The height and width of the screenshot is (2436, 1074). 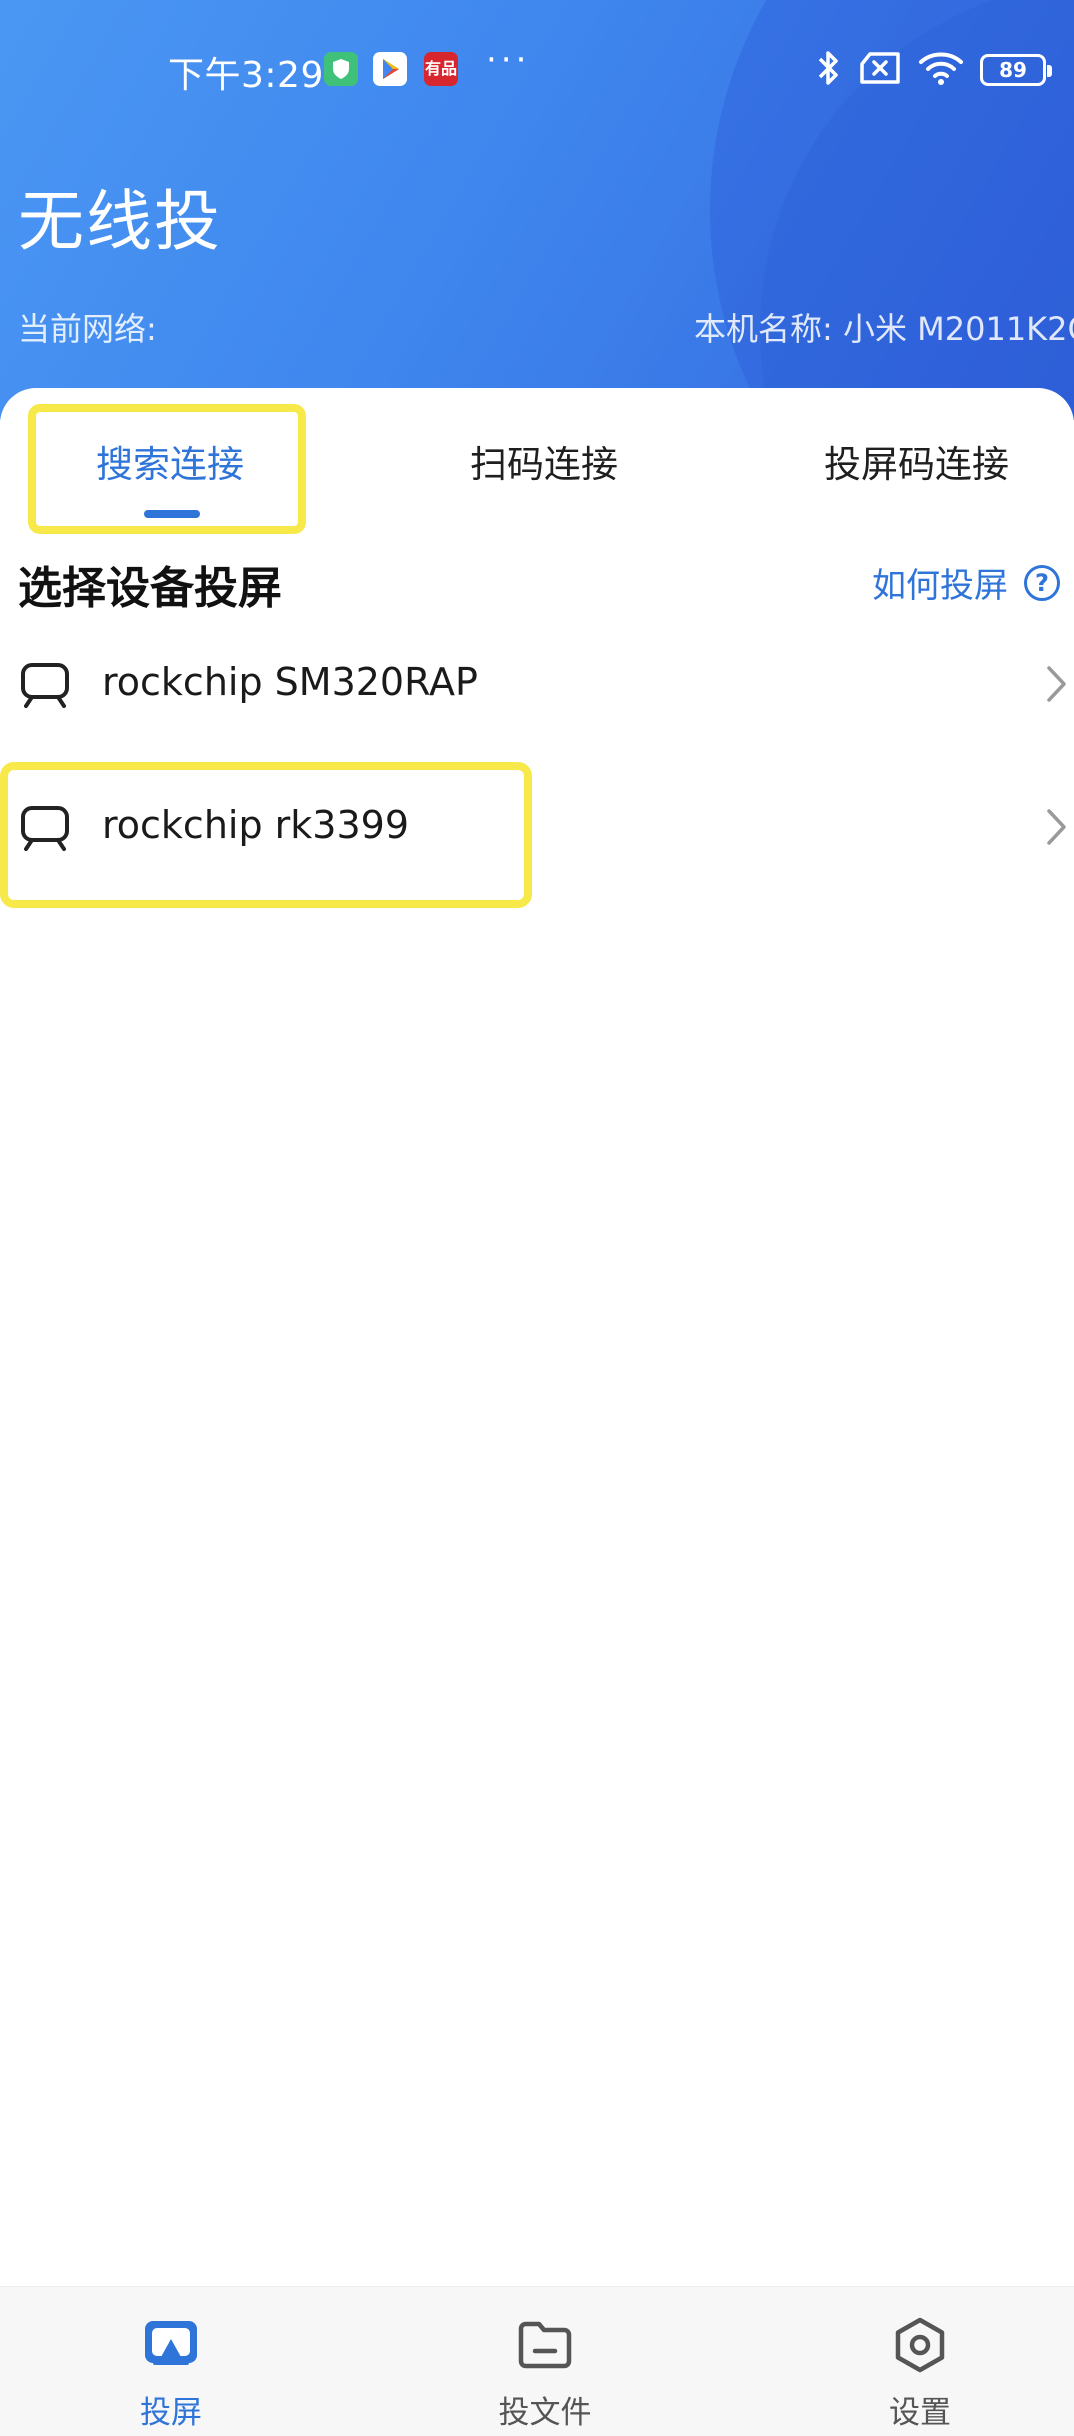 What do you see at coordinates (170, 461) in the screenshot?
I see `tab-search-connect: 搜索连接` at bounding box center [170, 461].